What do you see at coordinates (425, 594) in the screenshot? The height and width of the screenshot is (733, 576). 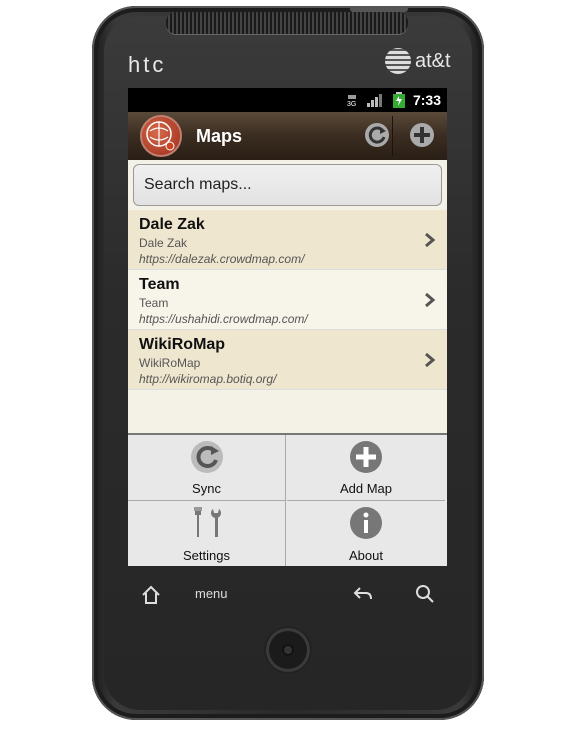 I see `search-key-icon` at bounding box center [425, 594].